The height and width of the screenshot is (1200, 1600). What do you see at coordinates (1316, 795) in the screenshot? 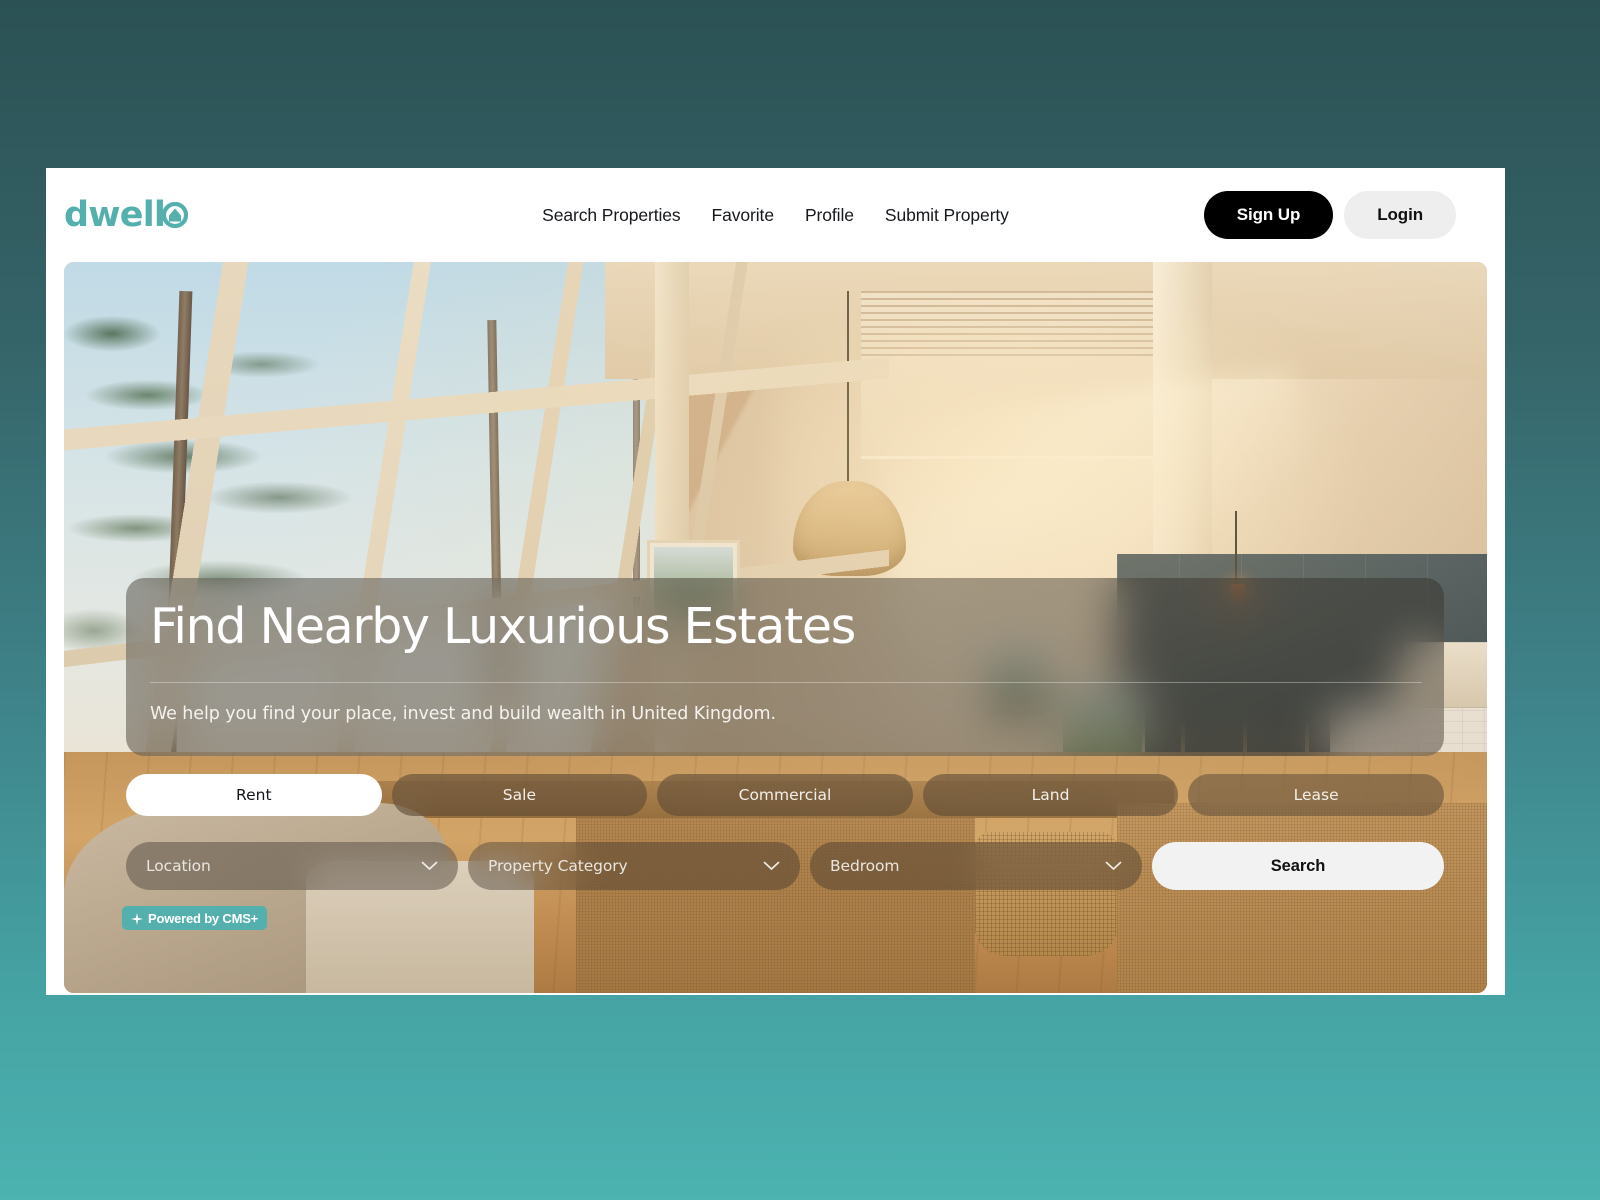
I see `tab-lease: Lease` at bounding box center [1316, 795].